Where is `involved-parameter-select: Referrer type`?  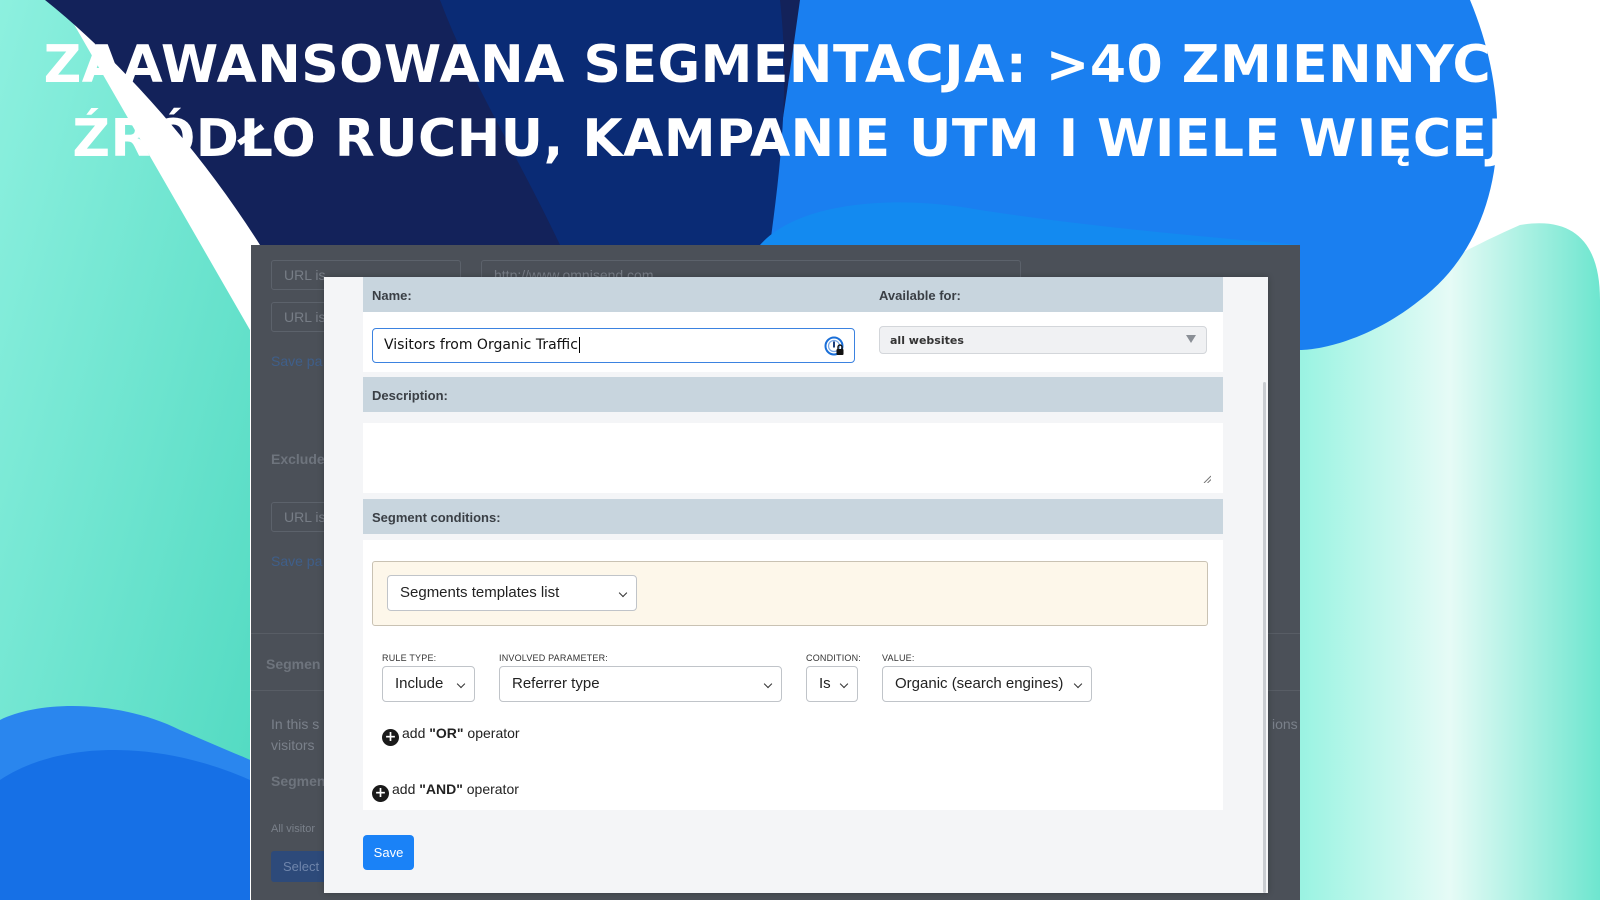
involved-parameter-select: Referrer type is located at coordinates (640, 684).